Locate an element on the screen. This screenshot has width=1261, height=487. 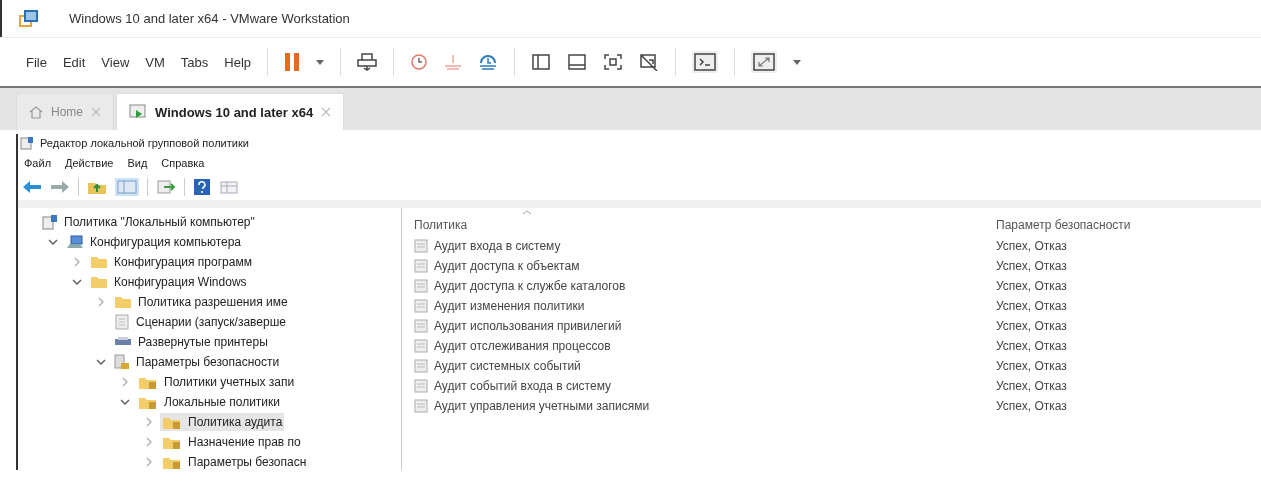
table-cell: Аудит входа в систему is located at coordinates (497, 246).